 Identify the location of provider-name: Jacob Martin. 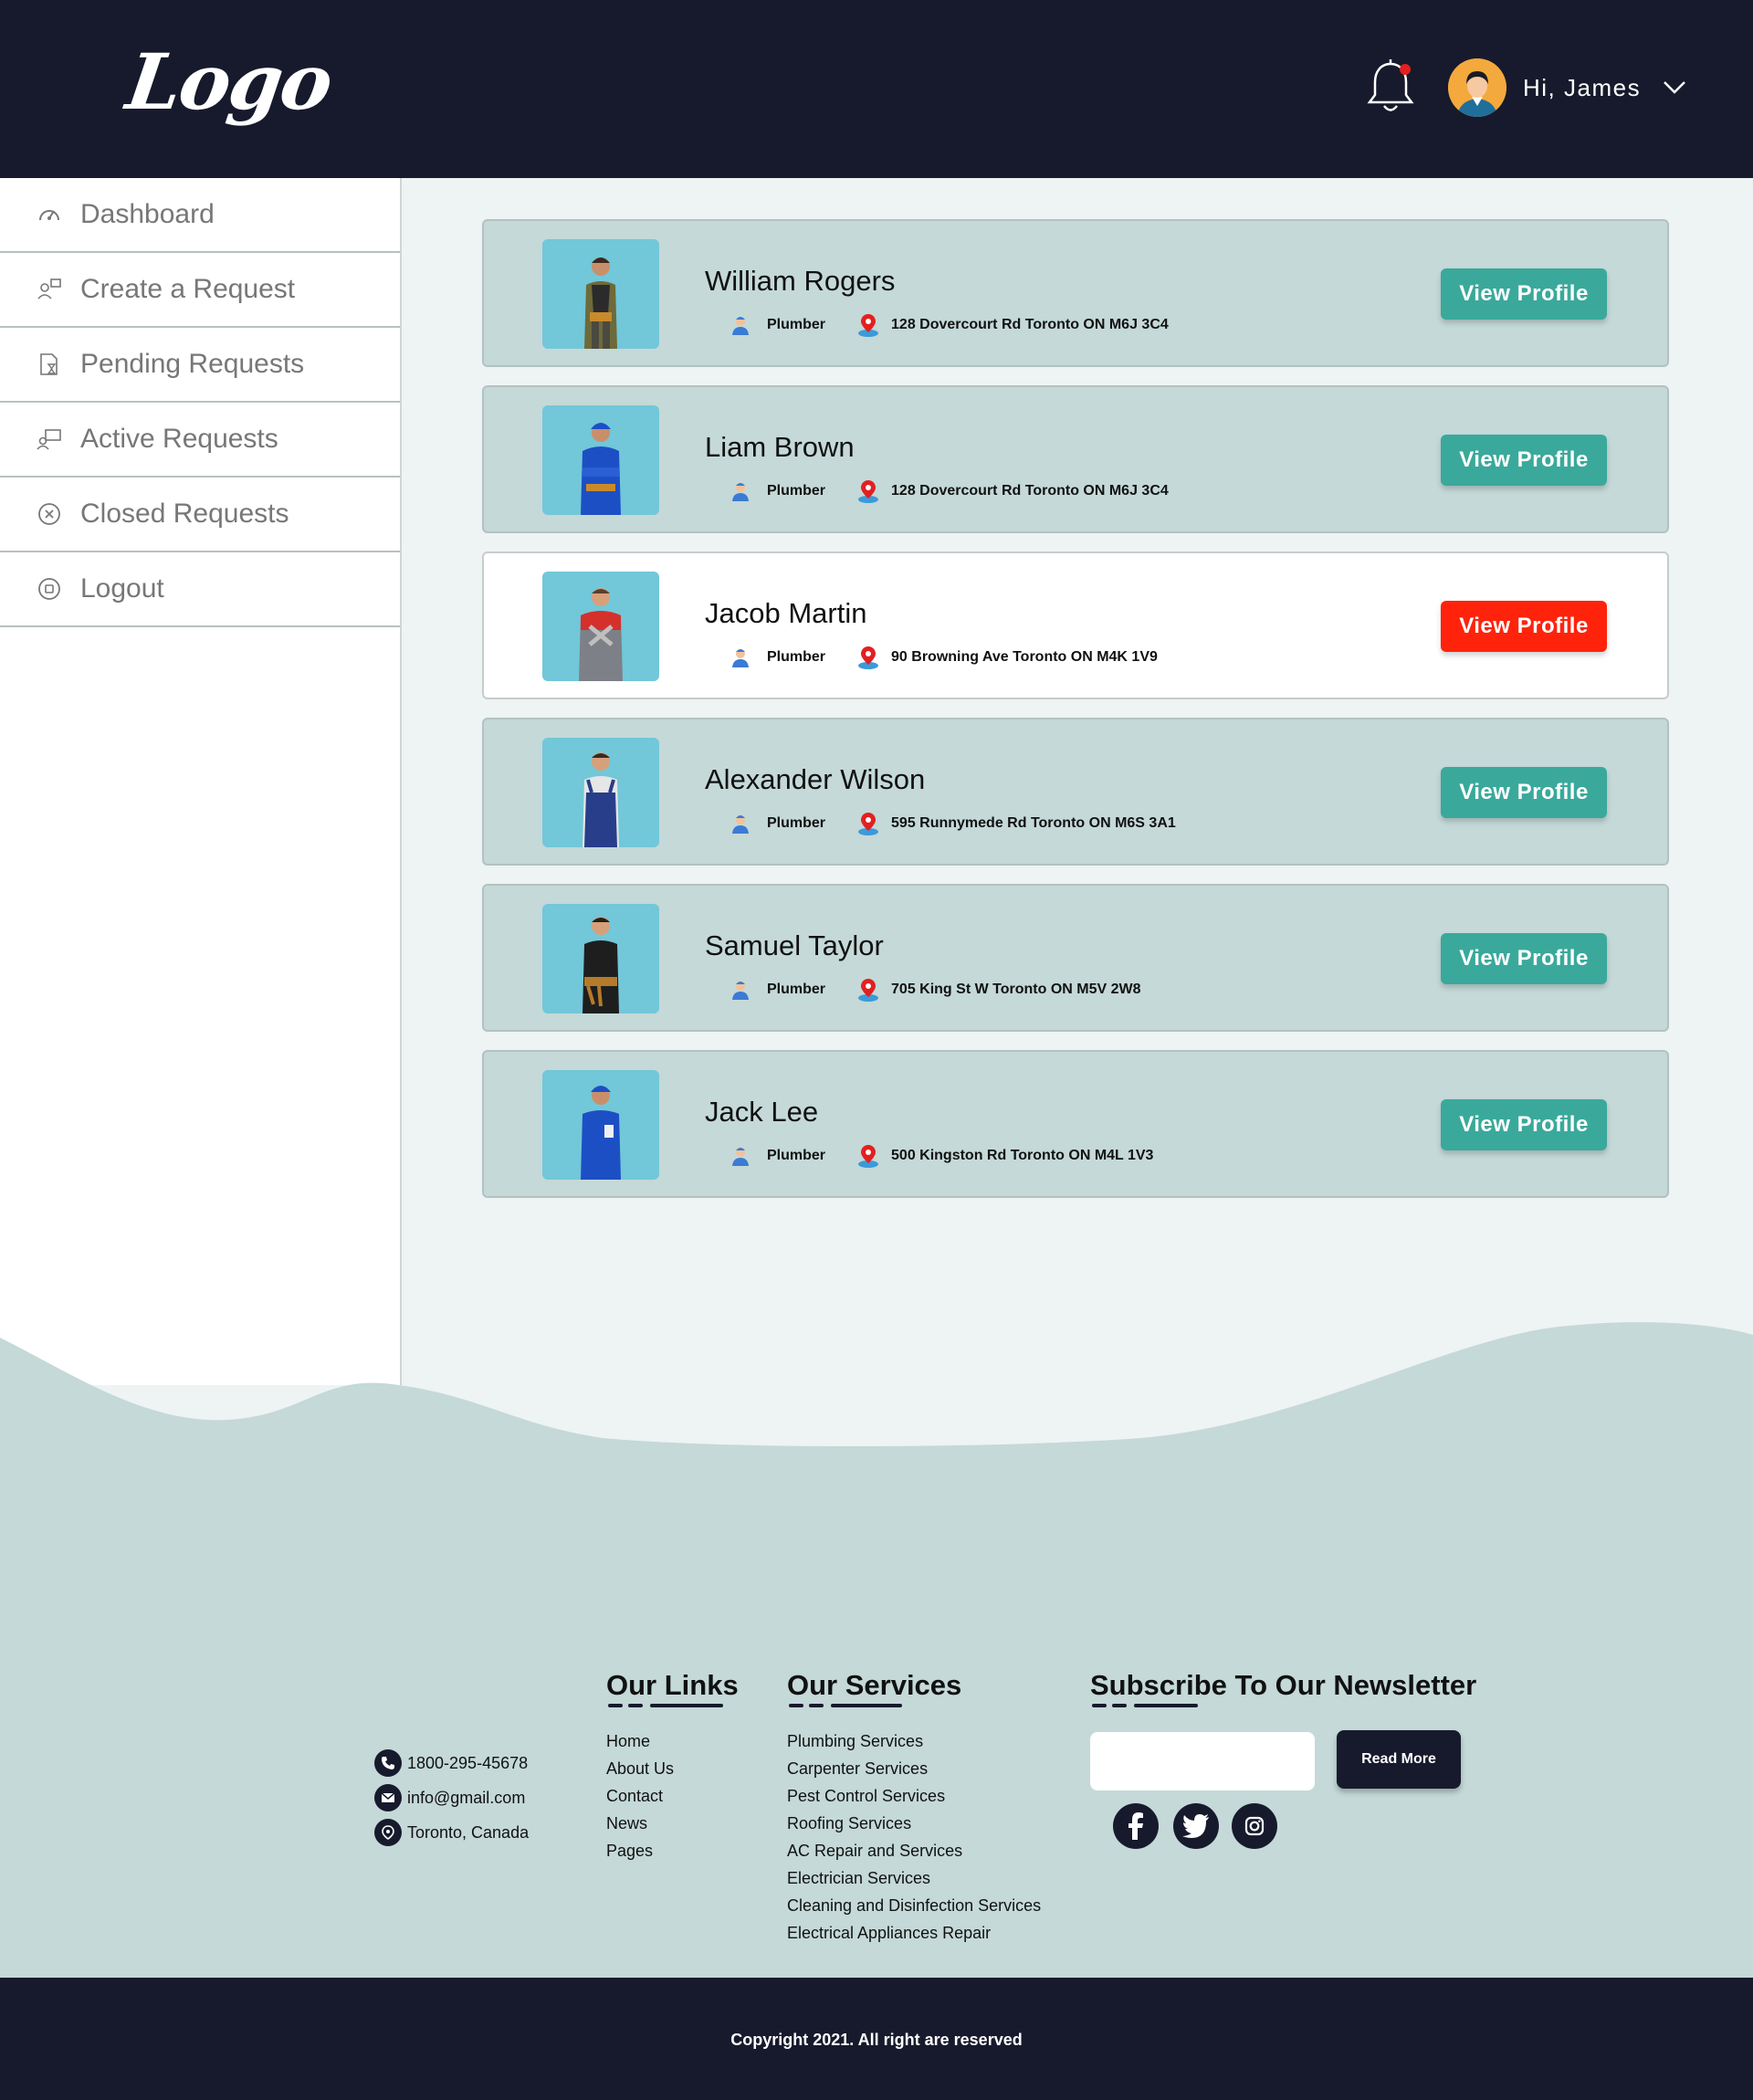
(785, 613).